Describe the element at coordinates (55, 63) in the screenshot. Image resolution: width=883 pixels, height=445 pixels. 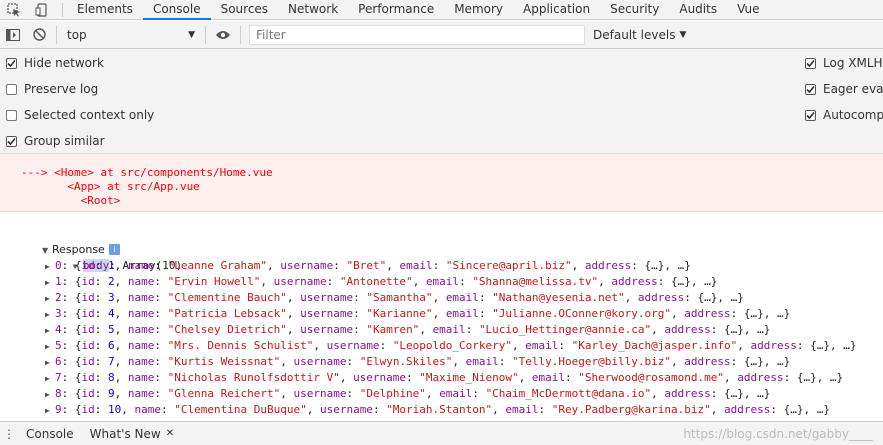
I see `setting-option: Hide network` at that location.